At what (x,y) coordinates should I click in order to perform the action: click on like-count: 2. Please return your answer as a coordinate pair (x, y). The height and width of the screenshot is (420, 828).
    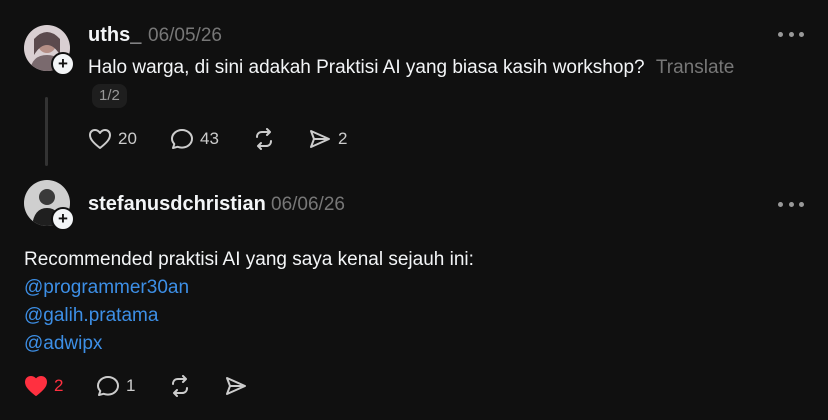
    Looking at the image, I should click on (59, 385).